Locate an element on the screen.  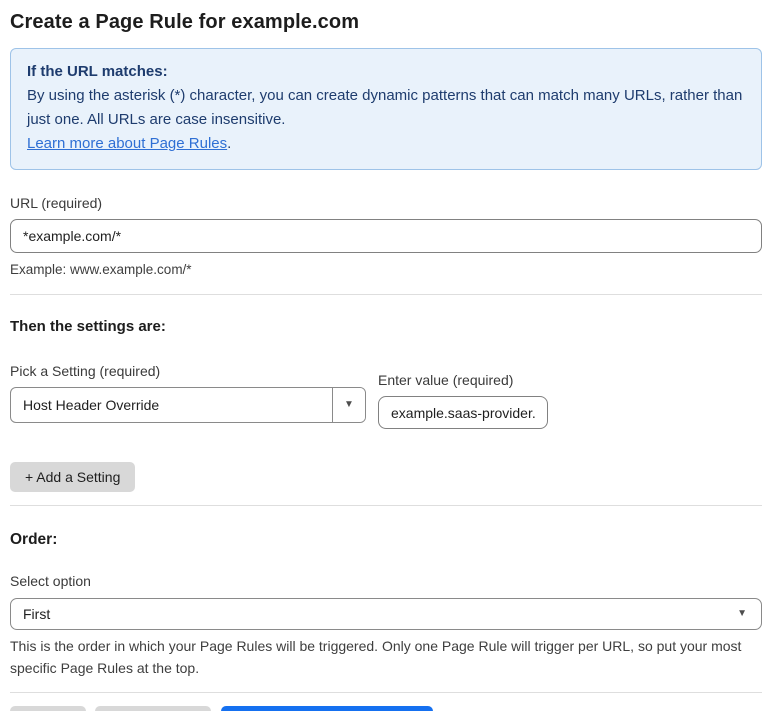
add-setting-button: + Add a Setting is located at coordinates (73, 477).